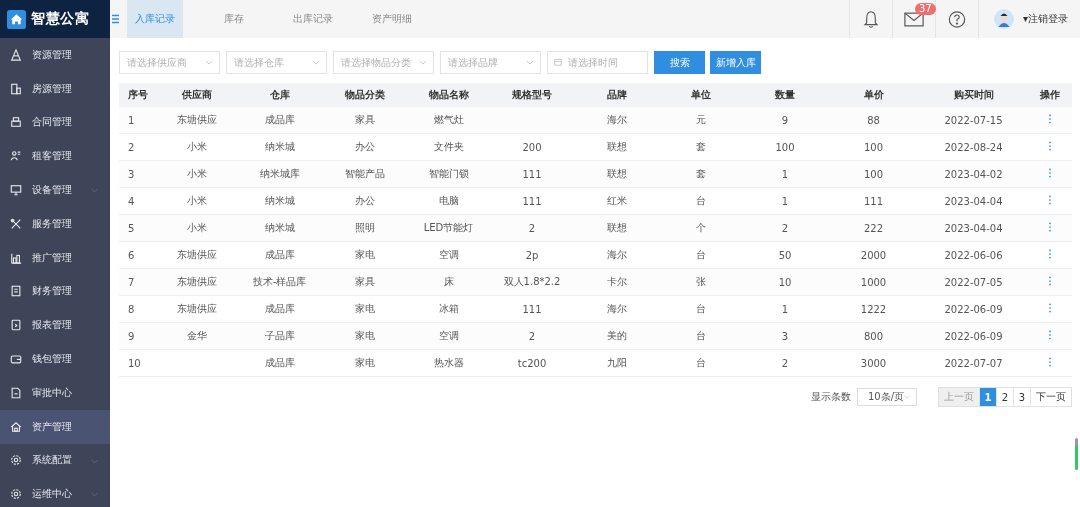 The image size is (1080, 507). What do you see at coordinates (701, 146) in the screenshot?
I see `table-cell: 套` at bounding box center [701, 146].